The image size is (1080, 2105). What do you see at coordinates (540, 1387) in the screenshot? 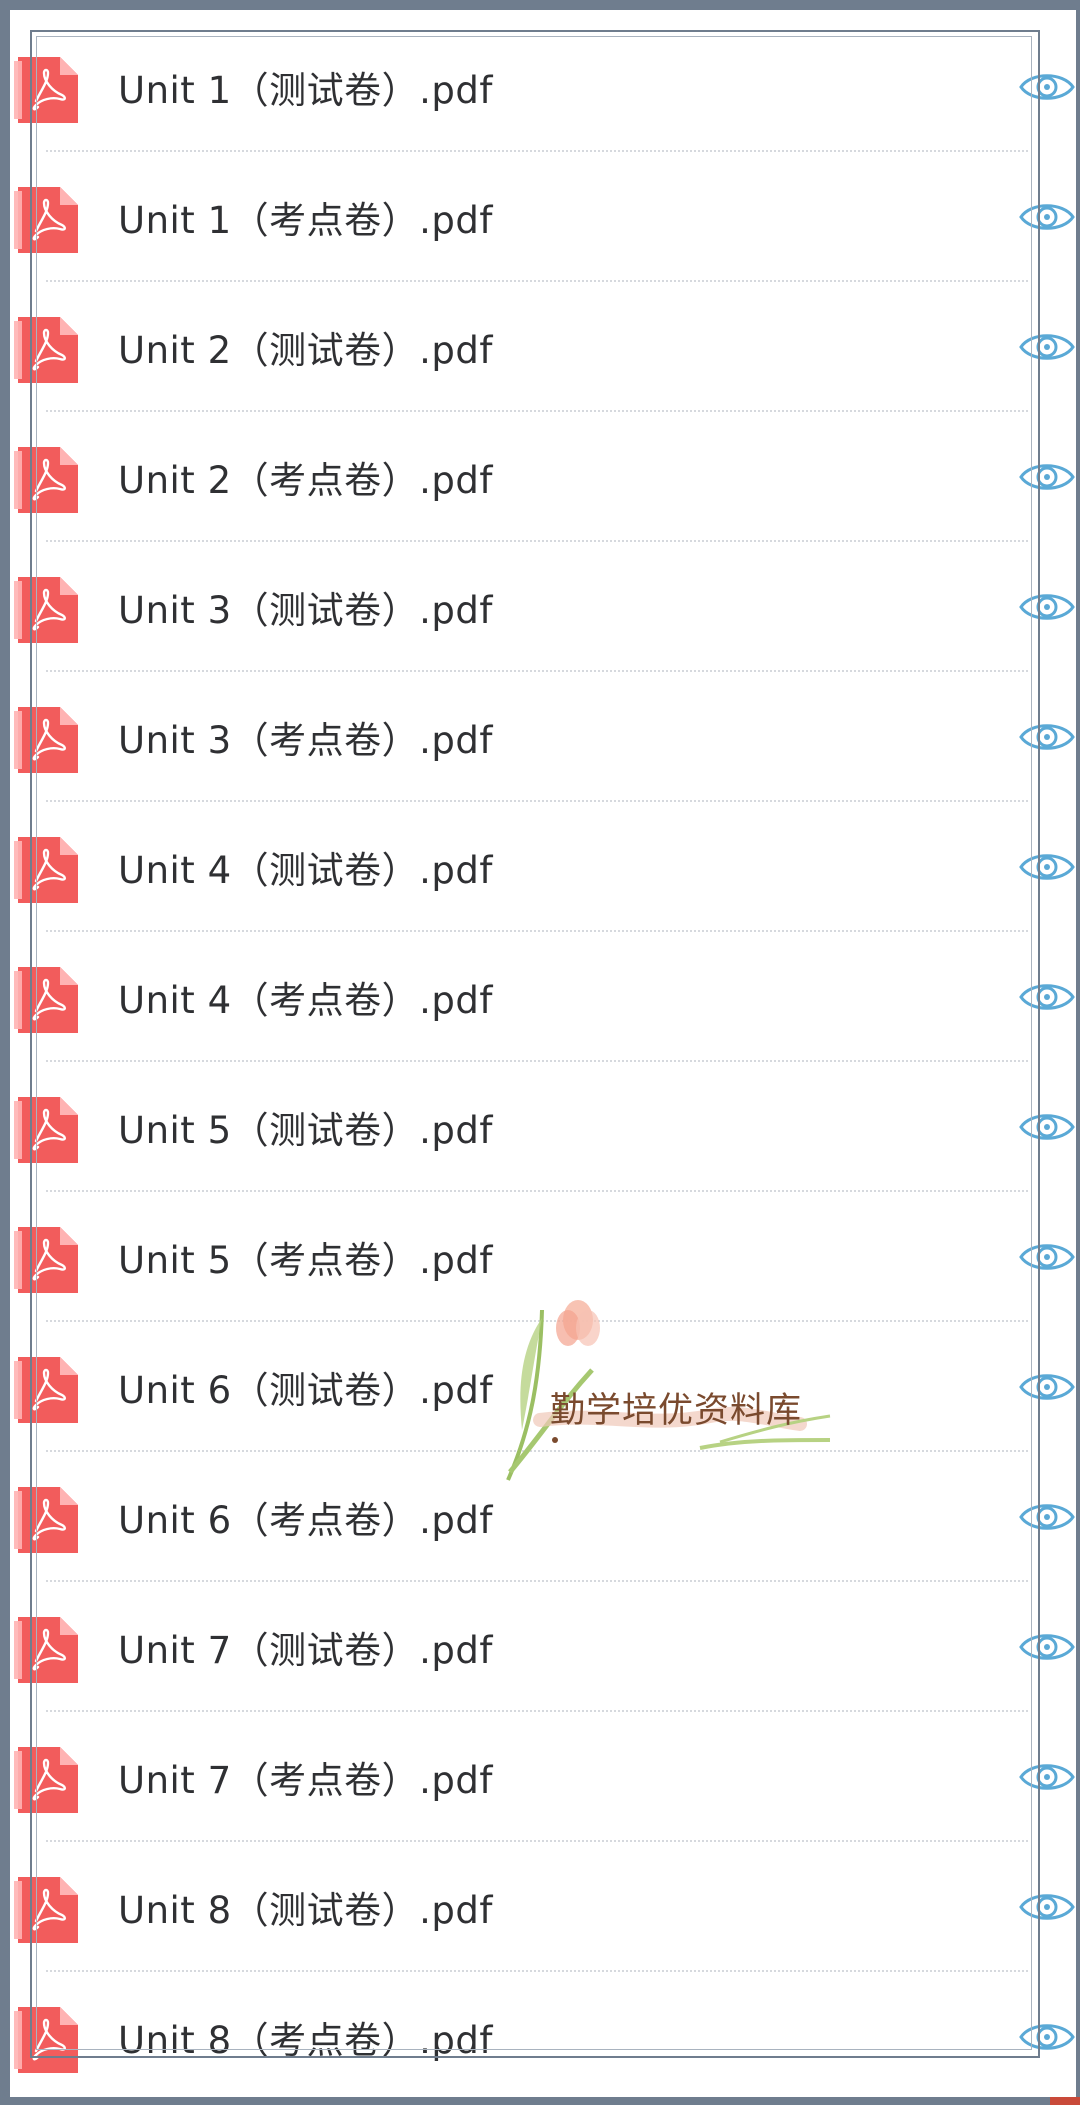
I see `file-row: Unit 6（测试卷）.pdf` at bounding box center [540, 1387].